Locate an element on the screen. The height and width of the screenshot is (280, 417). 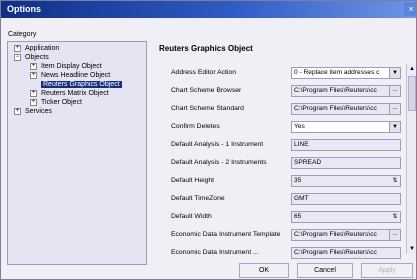
default-analysis-1-field: LINE is located at coordinates (346, 145).